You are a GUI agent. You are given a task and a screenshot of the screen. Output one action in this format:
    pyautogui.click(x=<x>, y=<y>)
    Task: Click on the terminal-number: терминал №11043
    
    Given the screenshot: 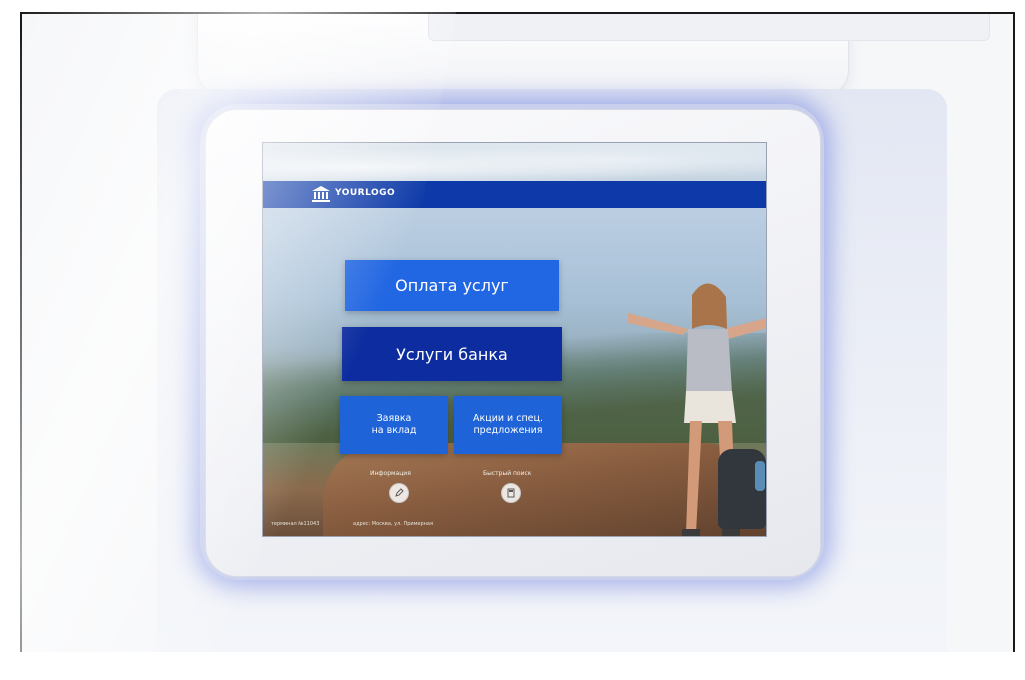 What is the action you would take?
    pyautogui.click(x=295, y=524)
    